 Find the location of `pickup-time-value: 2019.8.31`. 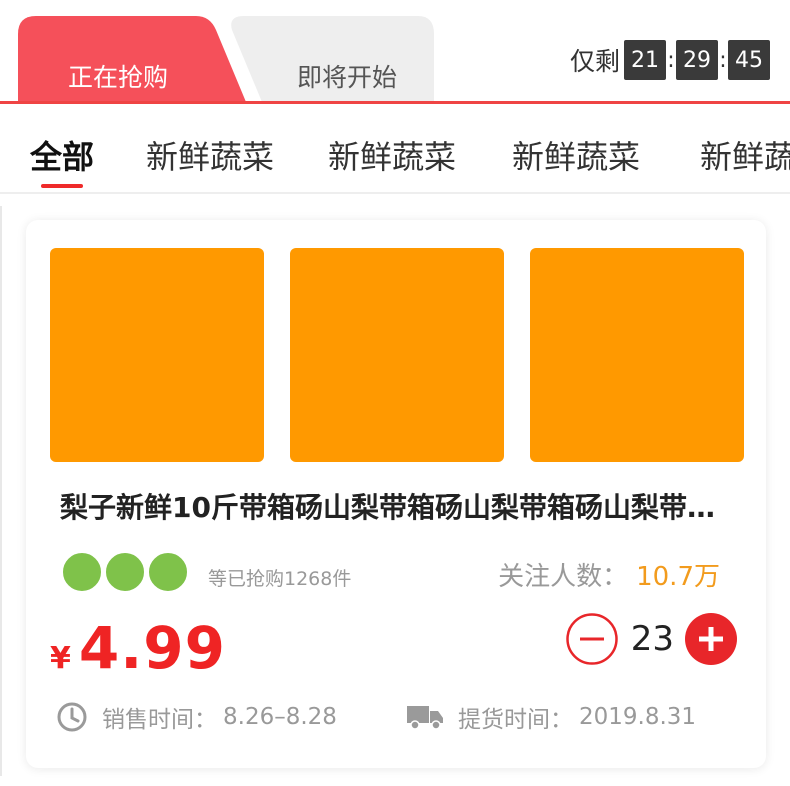

pickup-time-value: 2019.8.31 is located at coordinates (638, 717).